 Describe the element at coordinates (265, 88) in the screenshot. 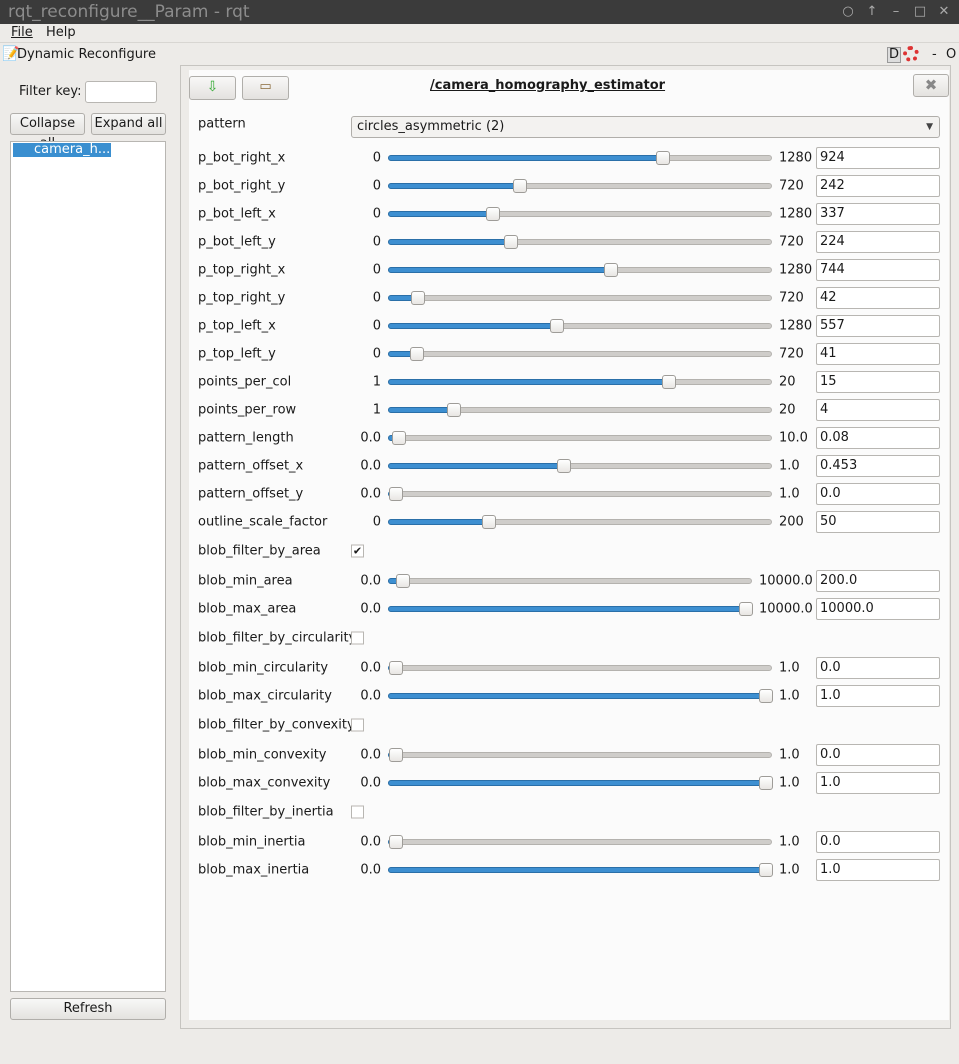

I see `load-params-icon: ▭` at that location.